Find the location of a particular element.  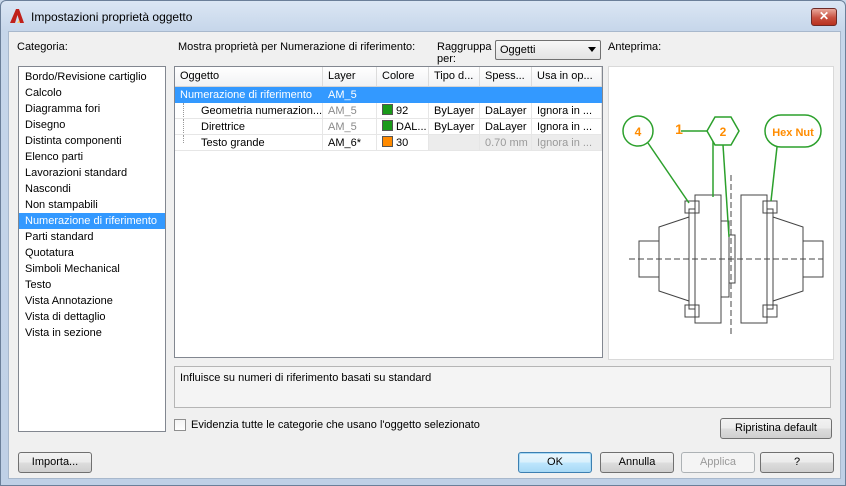

cell-colore-text: 30 is located at coordinates (402, 143).